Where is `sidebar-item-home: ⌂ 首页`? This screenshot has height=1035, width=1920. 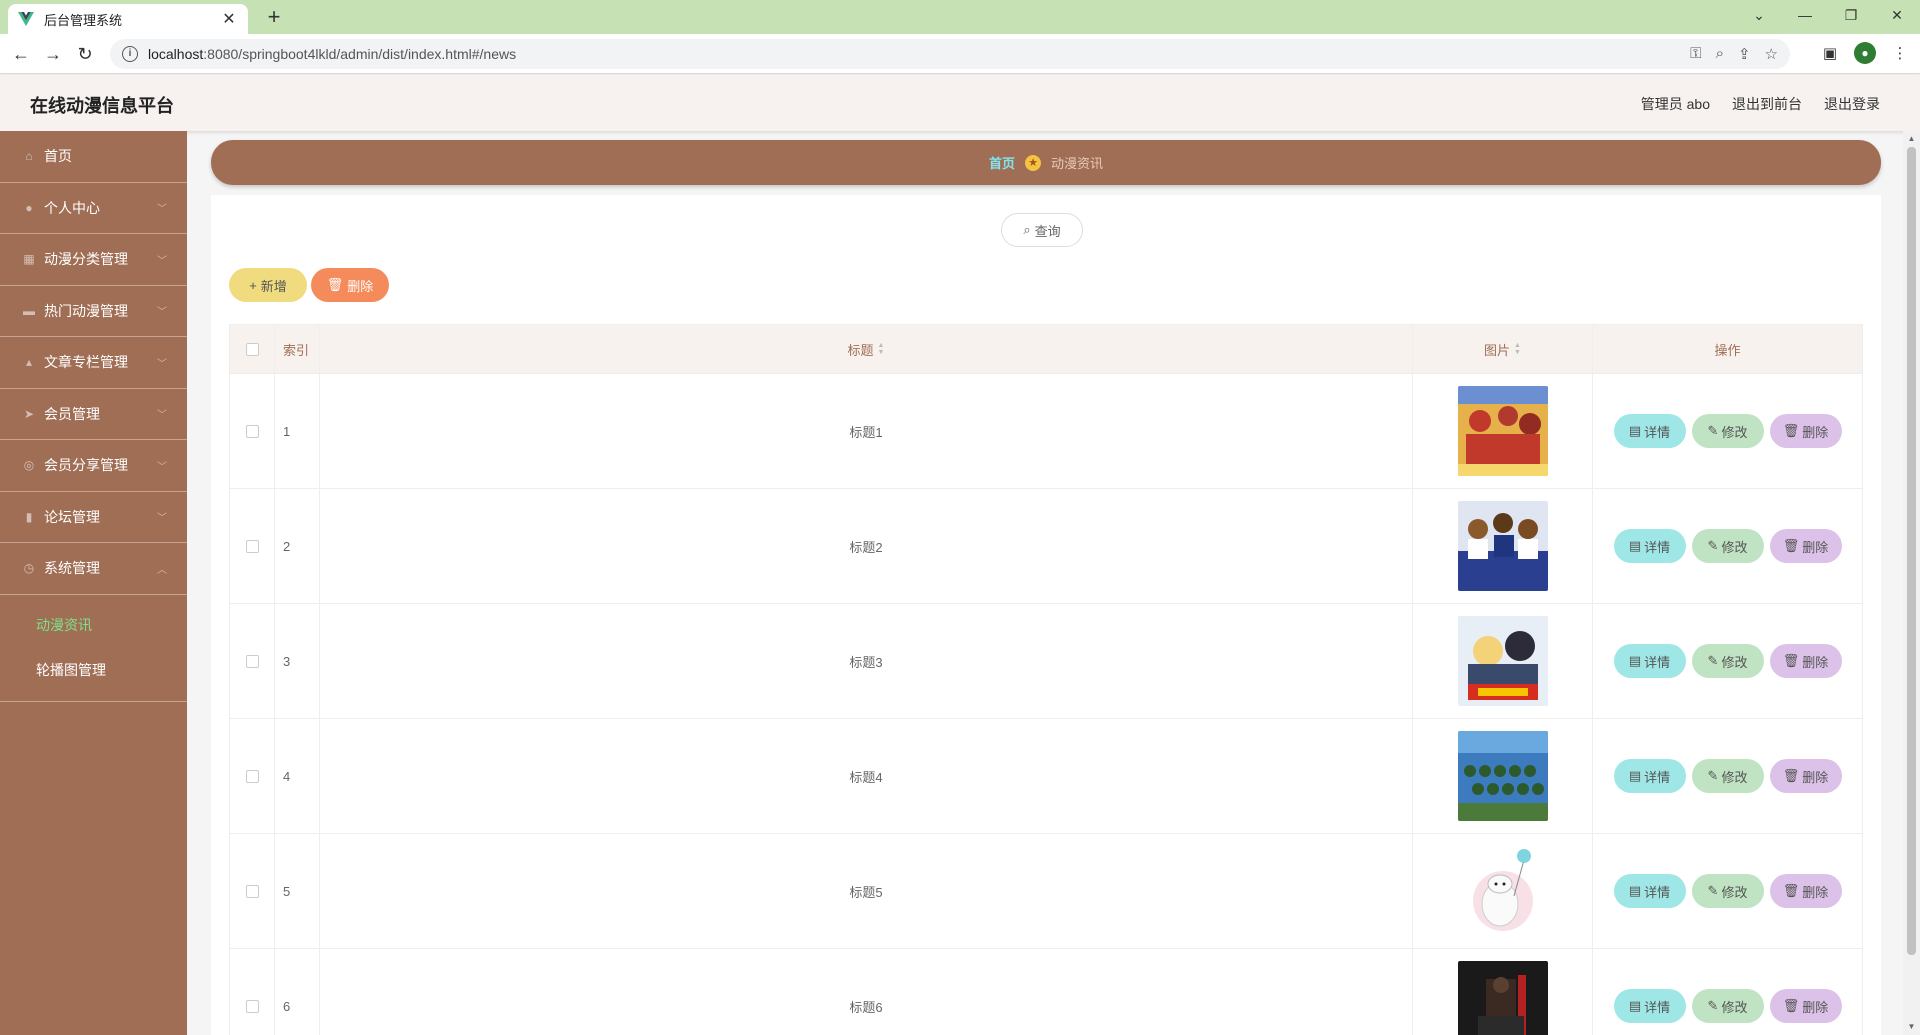 sidebar-item-home: ⌂ 首页 is located at coordinates (93, 157).